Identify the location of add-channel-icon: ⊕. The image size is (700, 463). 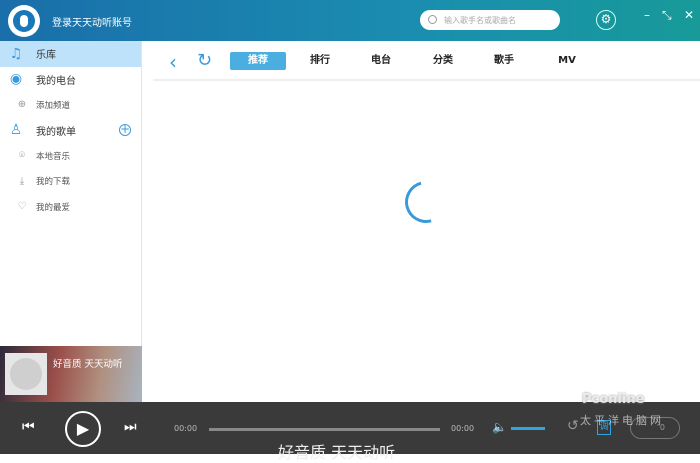
(22, 105).